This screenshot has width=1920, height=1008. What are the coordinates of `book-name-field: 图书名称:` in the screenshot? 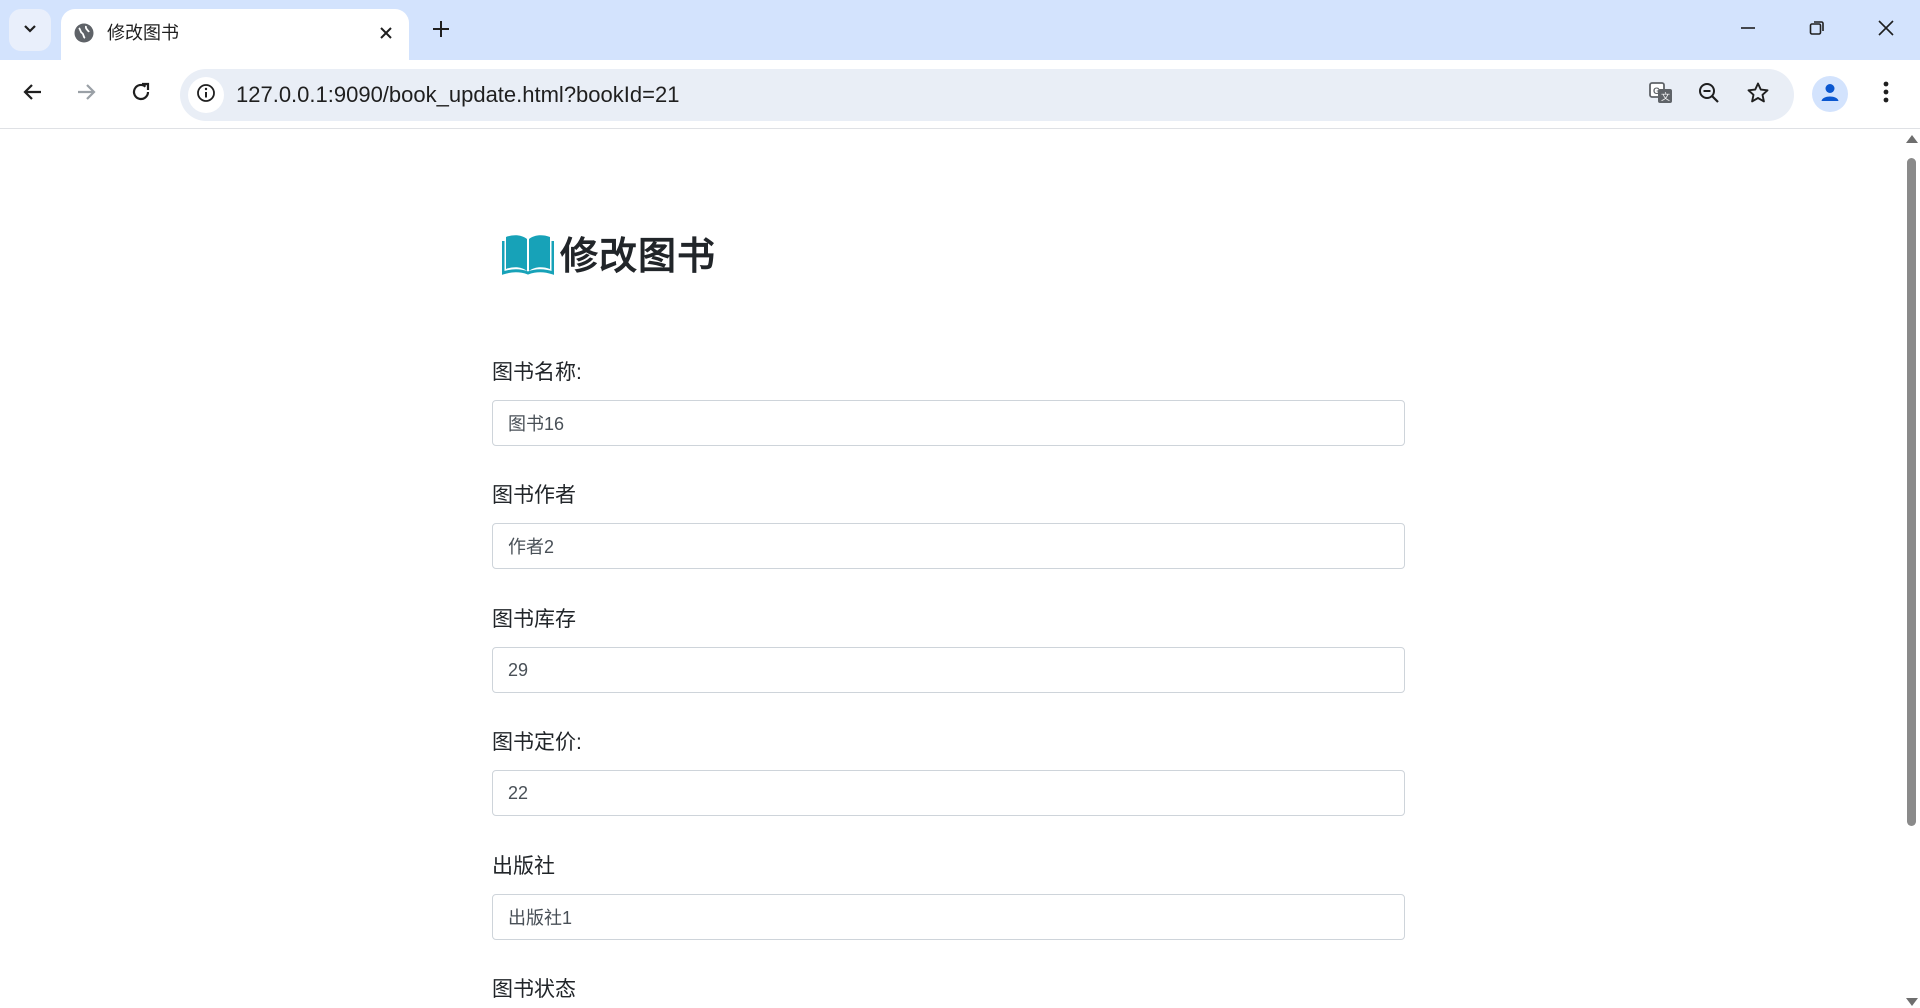 It's located at (948, 402).